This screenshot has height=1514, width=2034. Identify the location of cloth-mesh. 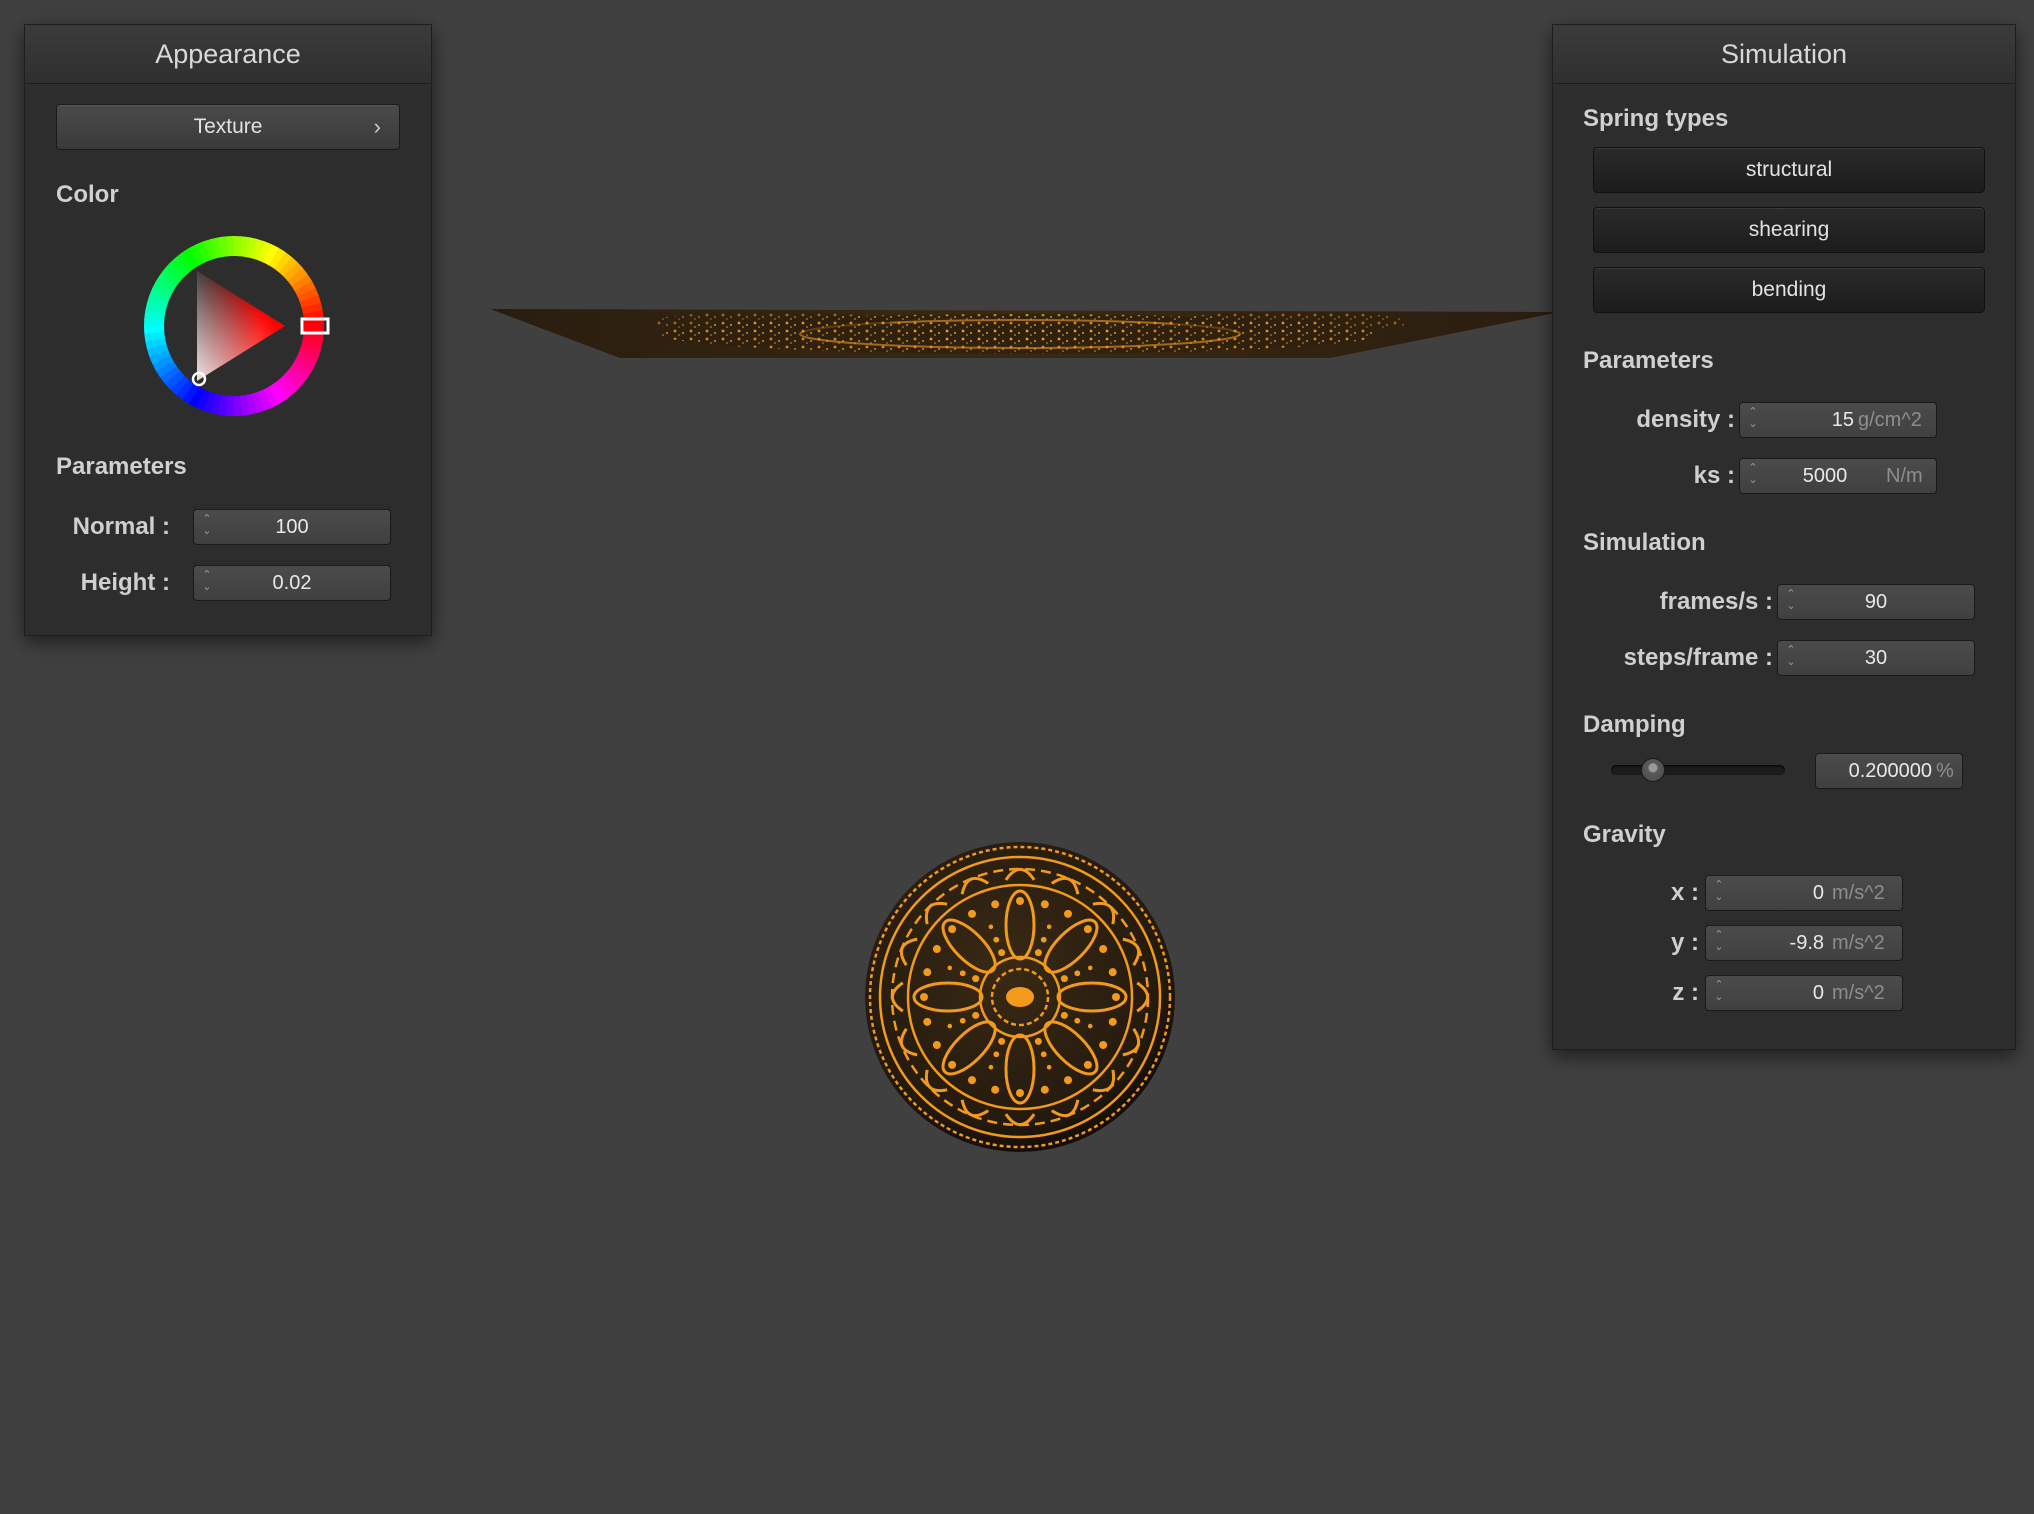
(1025, 333).